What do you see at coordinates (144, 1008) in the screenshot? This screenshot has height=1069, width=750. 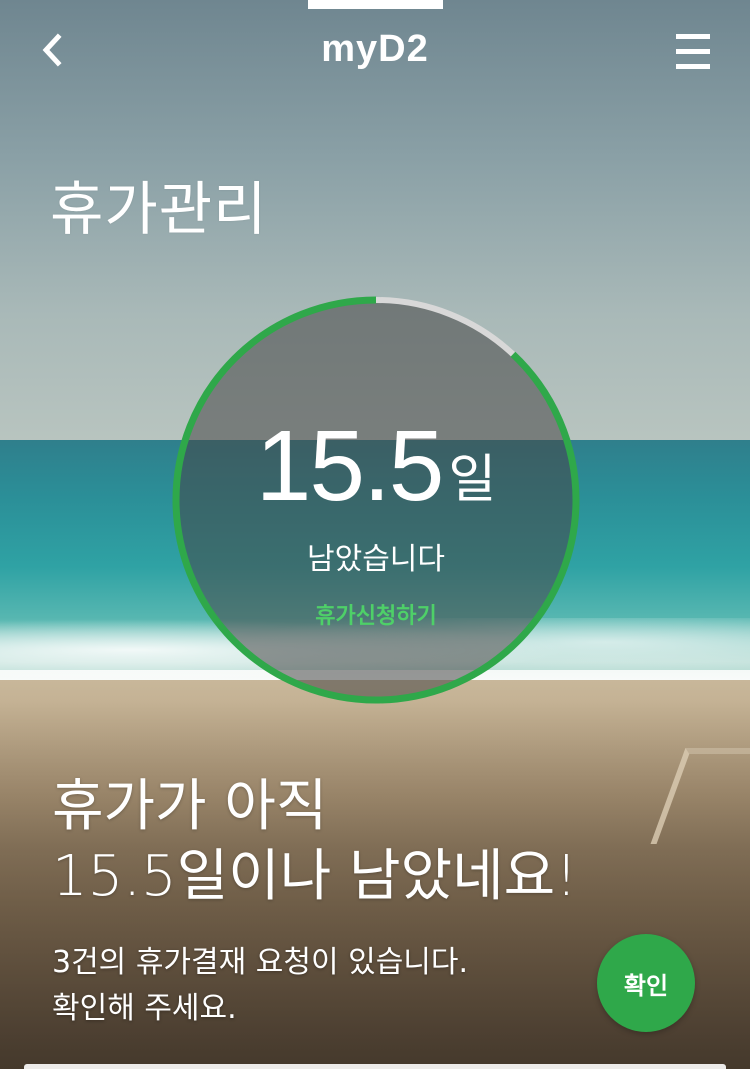 I see `approval-notice-line-2: 확인해 주세요.` at bounding box center [144, 1008].